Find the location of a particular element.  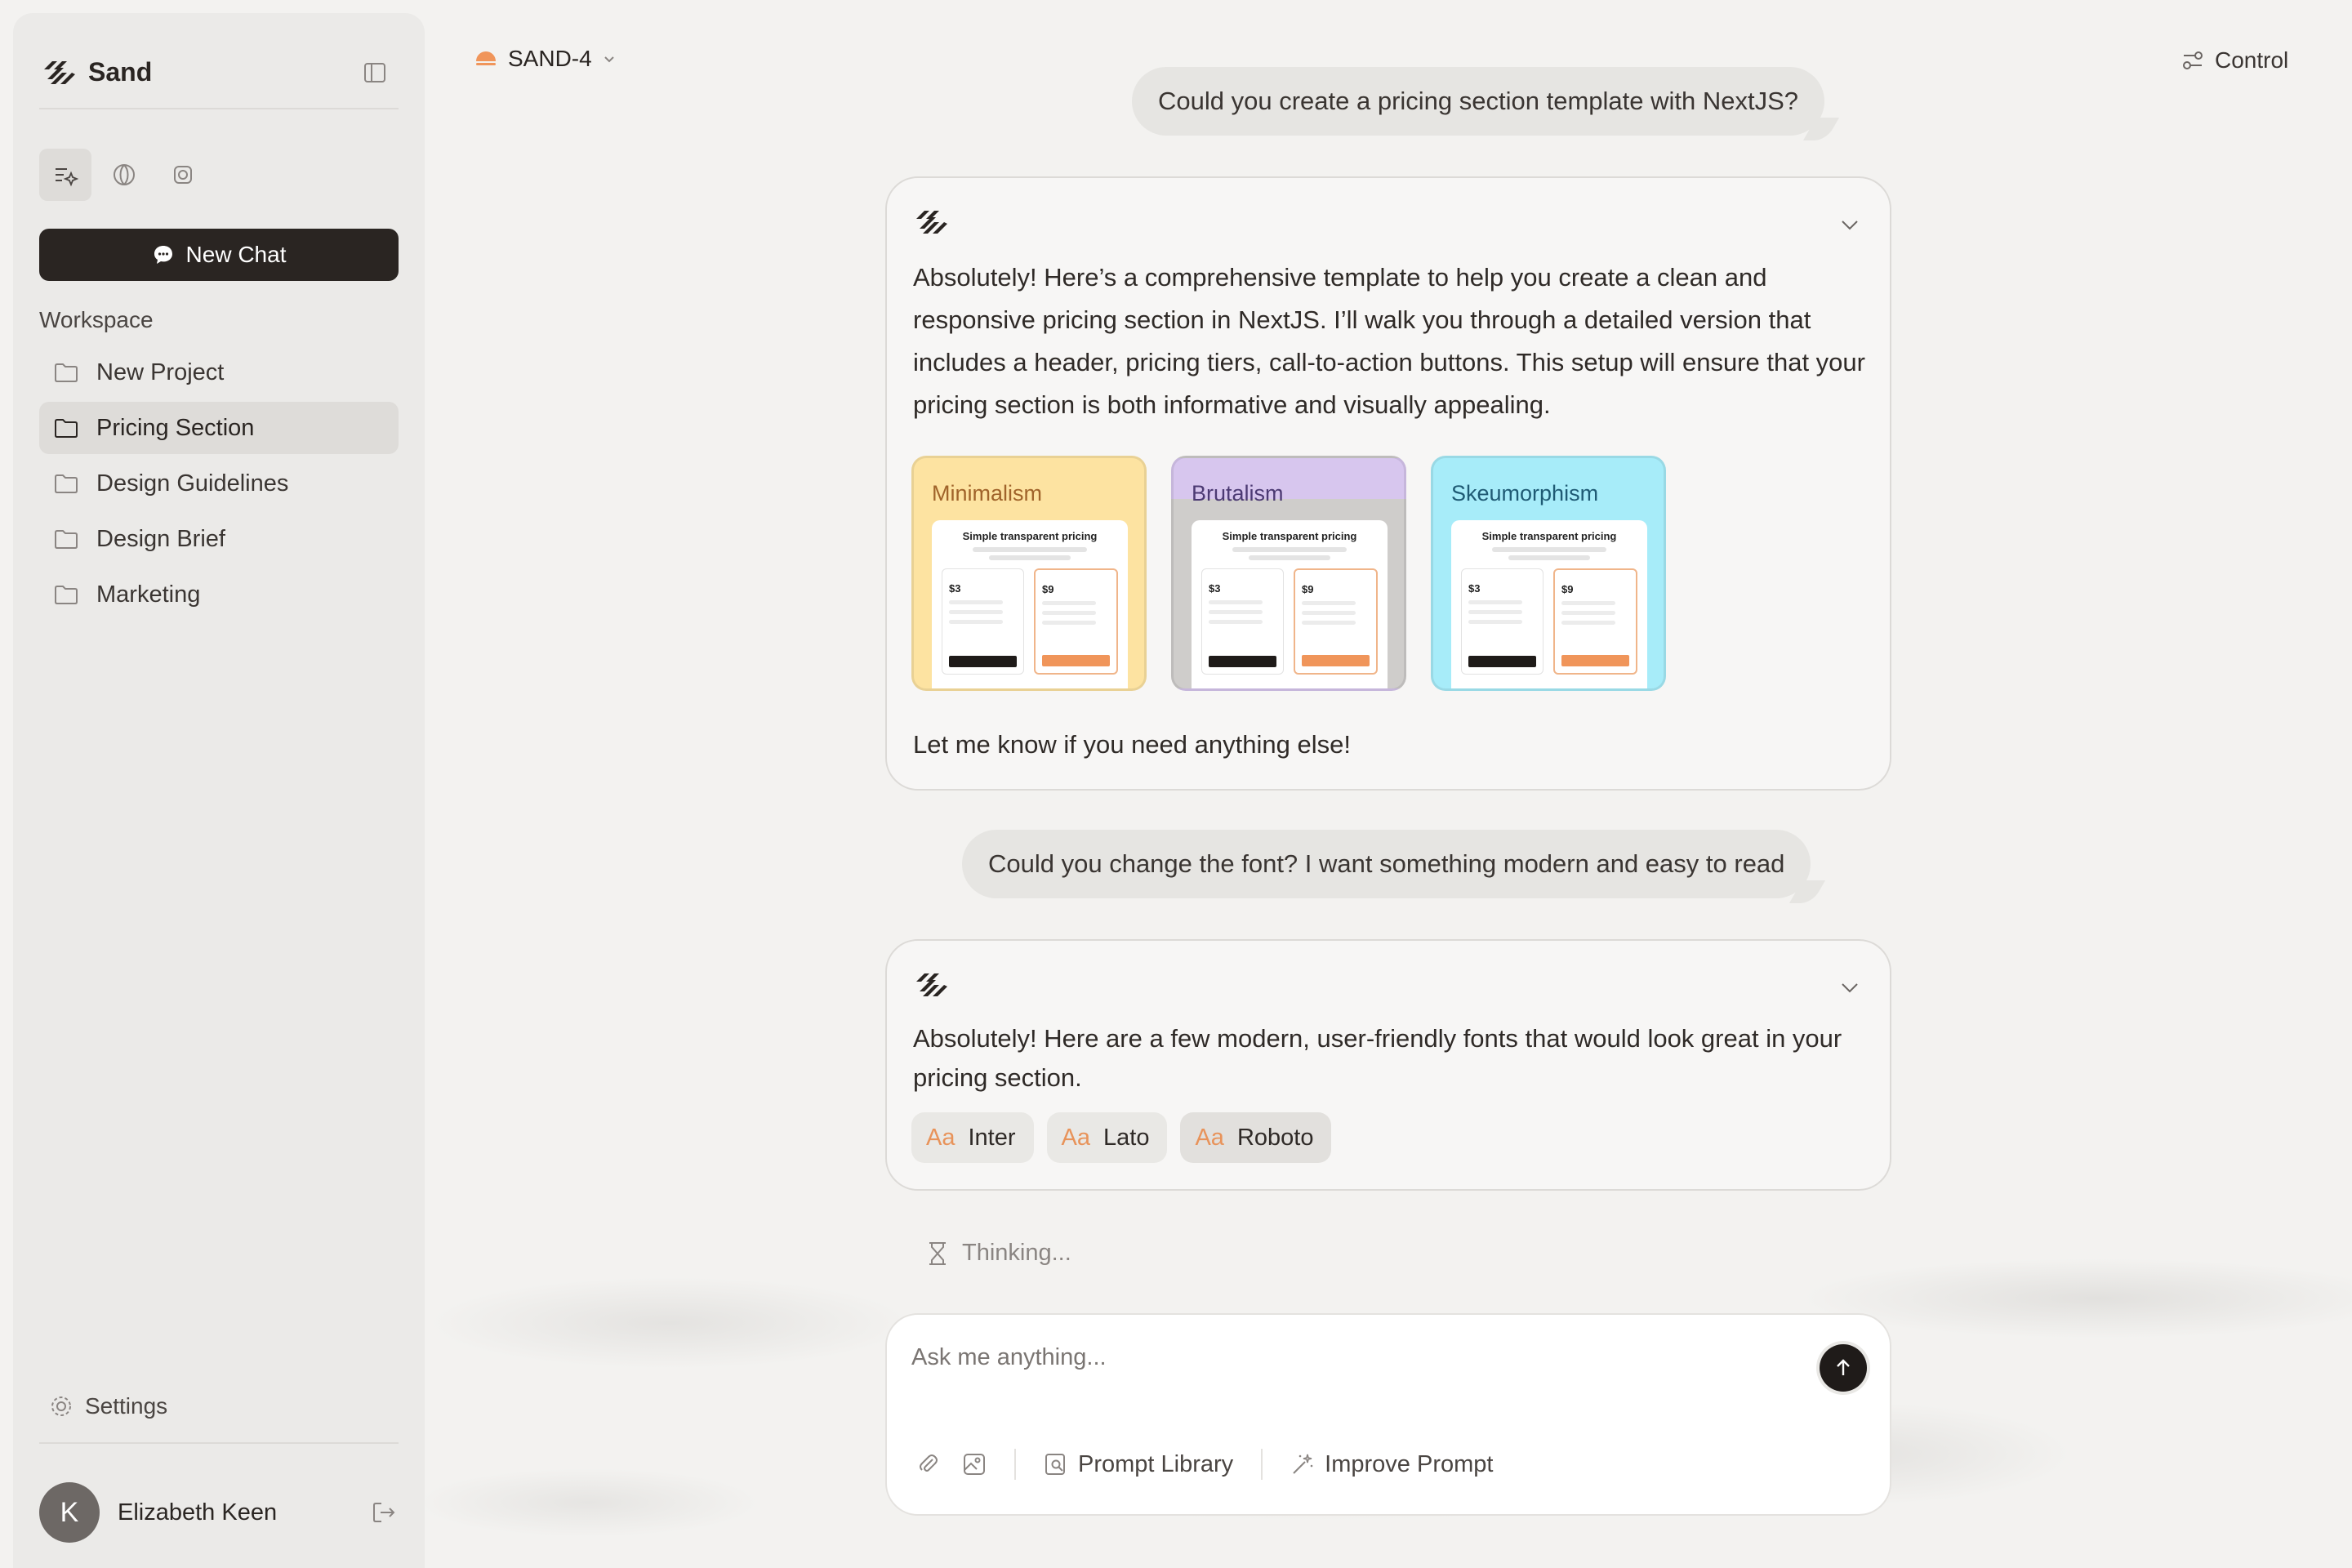

globe-icon is located at coordinates (125, 174).